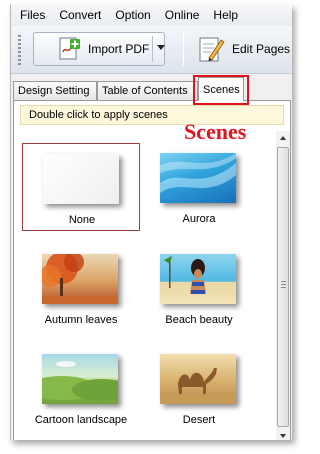  What do you see at coordinates (185, 275) in the screenshot?
I see `beach-image` at bounding box center [185, 275].